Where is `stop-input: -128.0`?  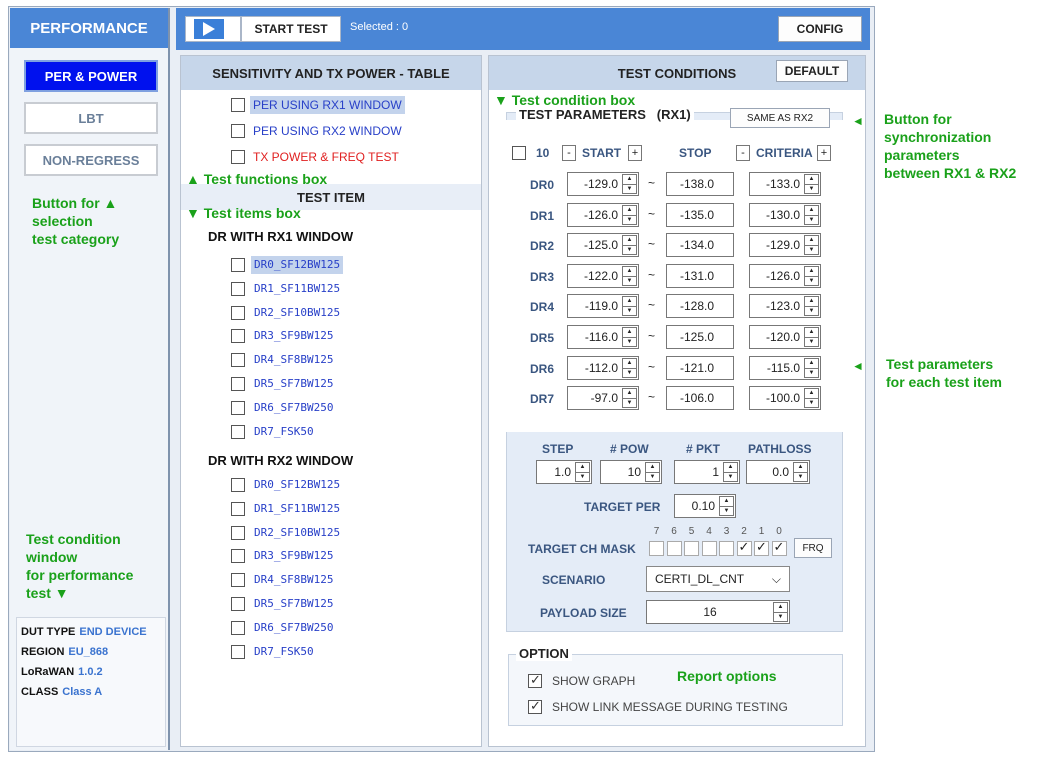
stop-input: -128.0 is located at coordinates (700, 306).